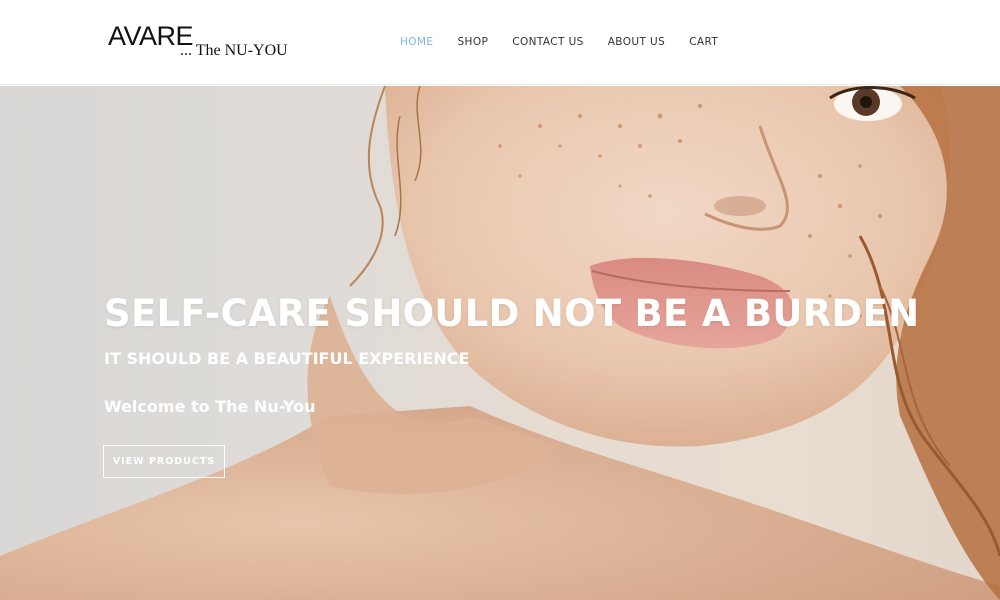 The image size is (1000, 600). What do you see at coordinates (636, 42) in the screenshot?
I see `nav-item-about-us: ABOUT US` at bounding box center [636, 42].